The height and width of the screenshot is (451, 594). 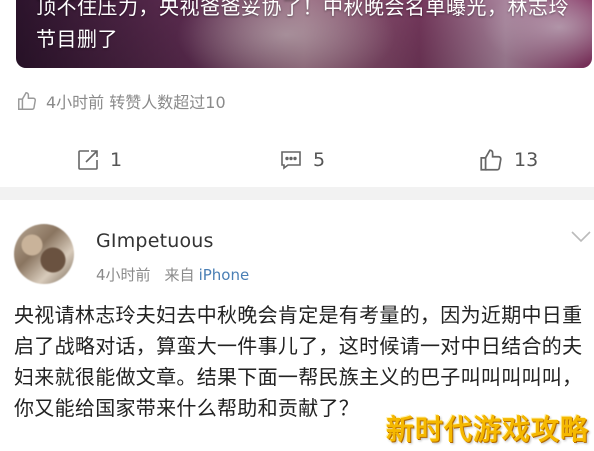 I want to click on username: GImpetuous, so click(x=155, y=241).